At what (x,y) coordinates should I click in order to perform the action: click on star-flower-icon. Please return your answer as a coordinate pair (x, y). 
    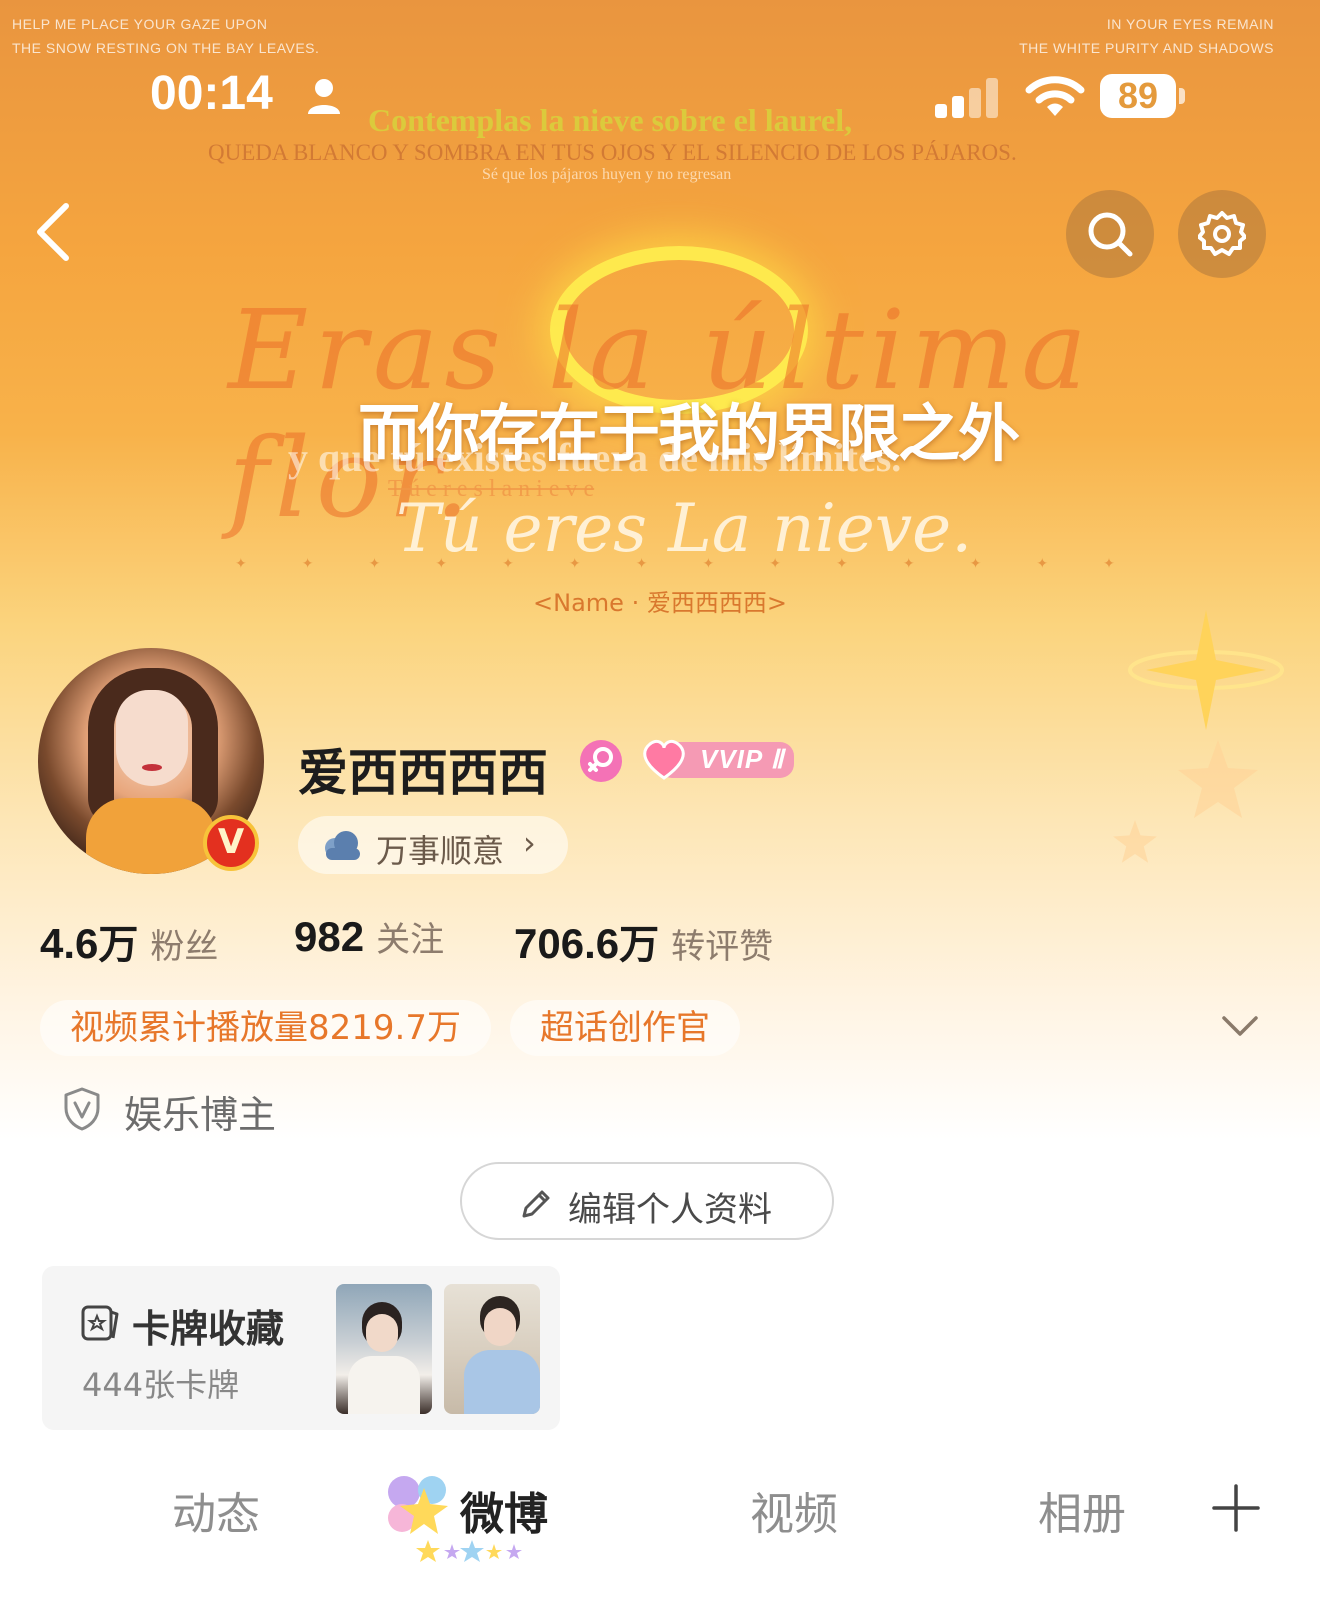
    Looking at the image, I should click on (418, 1505).